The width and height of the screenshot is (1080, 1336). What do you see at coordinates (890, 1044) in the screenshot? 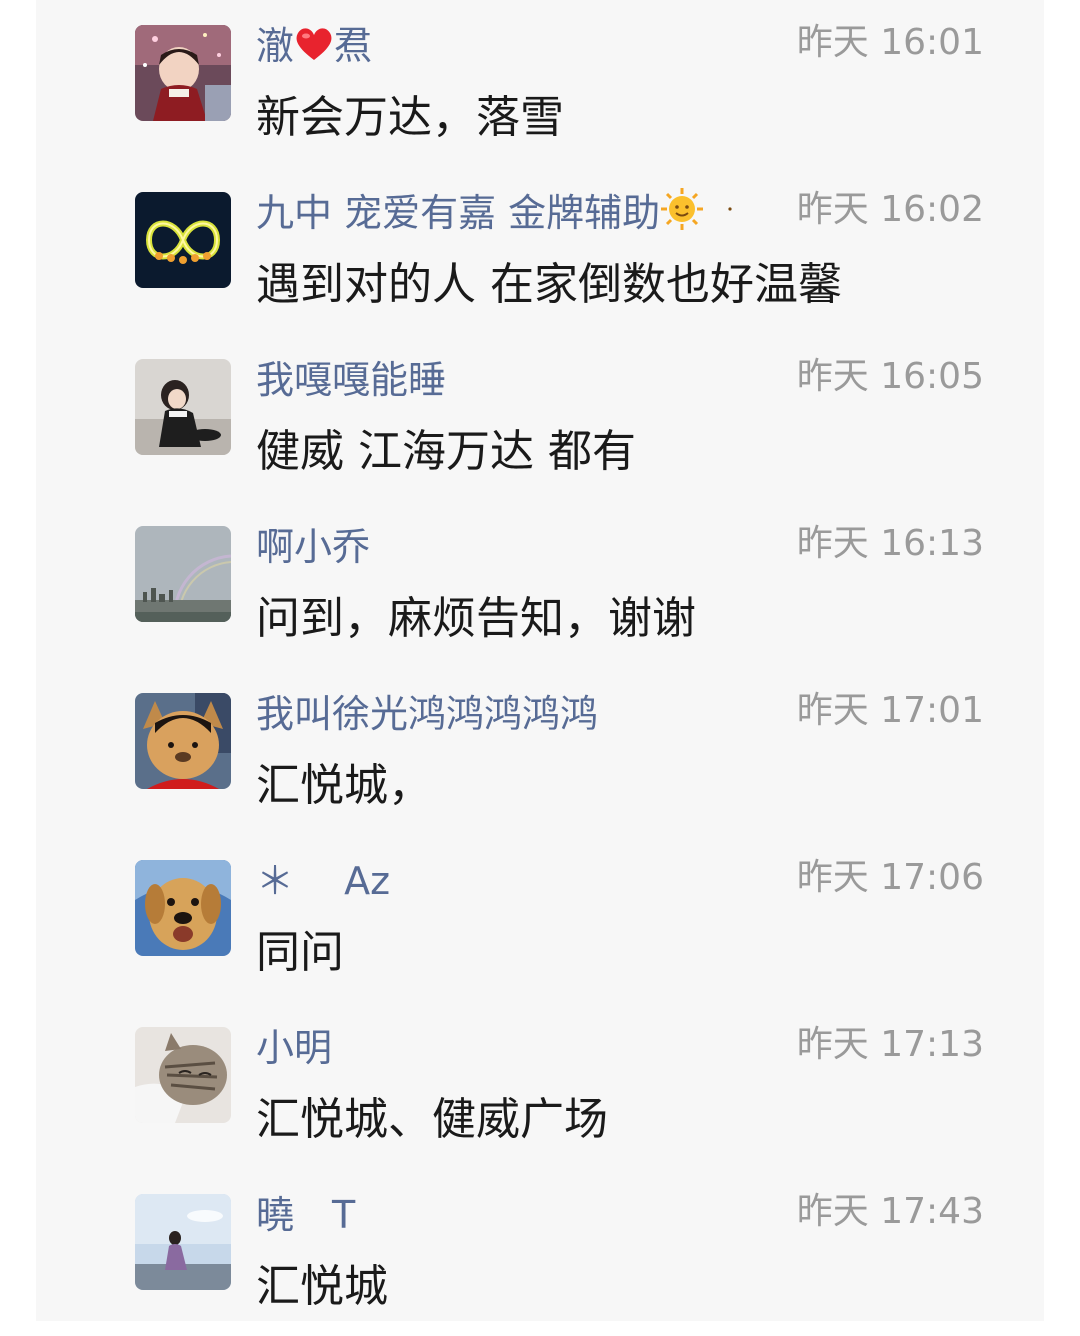
I see `comment-time: 昨天 17:13` at bounding box center [890, 1044].